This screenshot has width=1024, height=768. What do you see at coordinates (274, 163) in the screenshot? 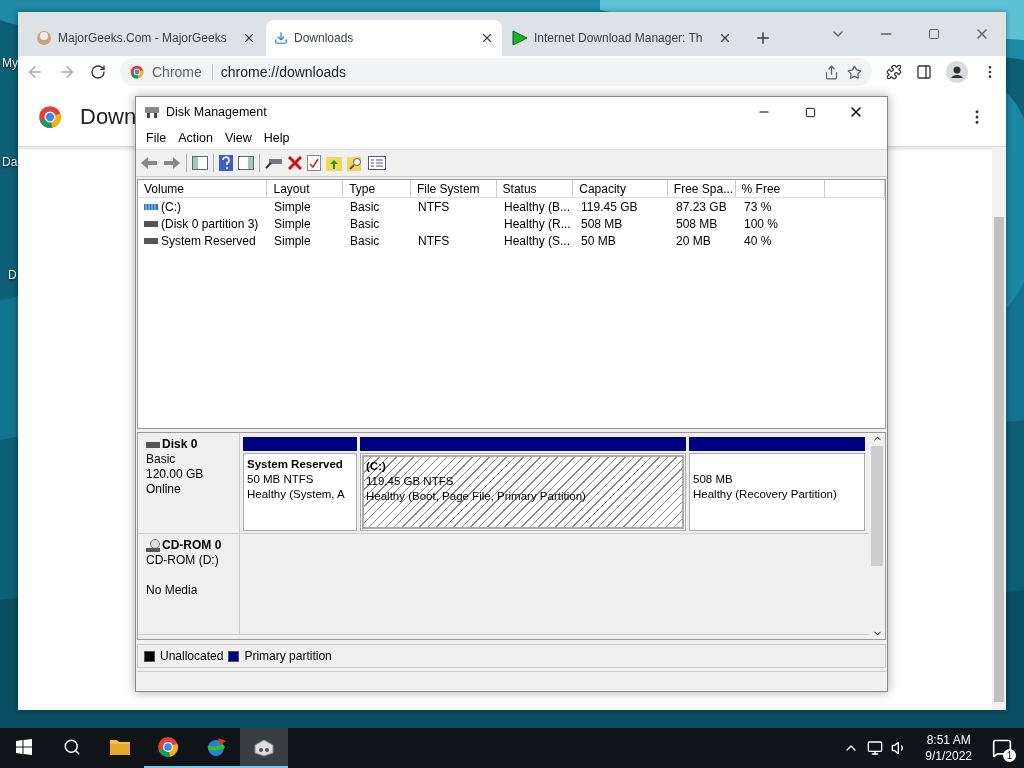
I see `connect-icon` at bounding box center [274, 163].